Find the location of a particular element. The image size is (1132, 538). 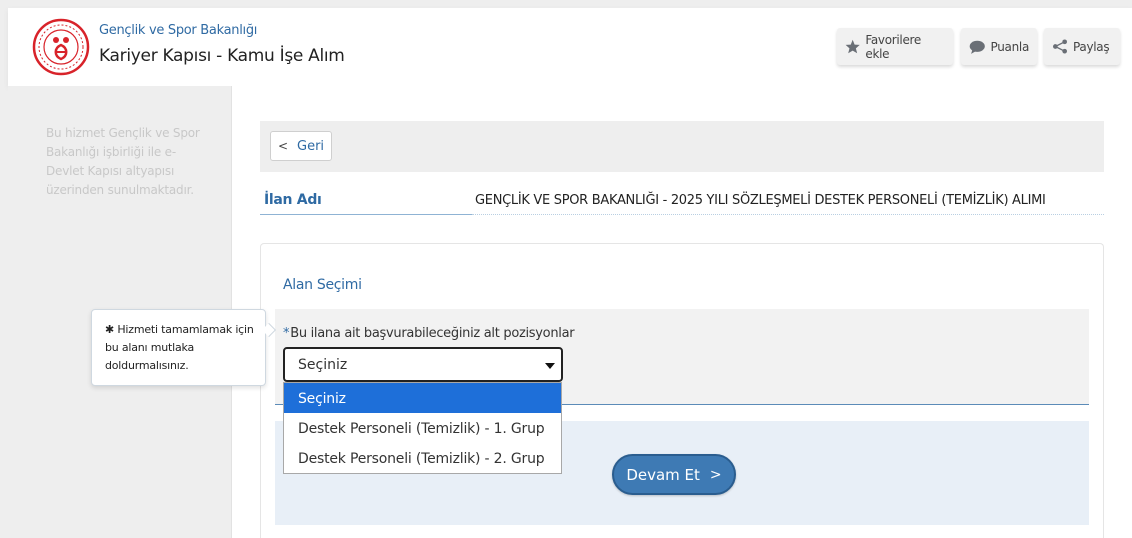

back-bar: < Geri is located at coordinates (682, 146).